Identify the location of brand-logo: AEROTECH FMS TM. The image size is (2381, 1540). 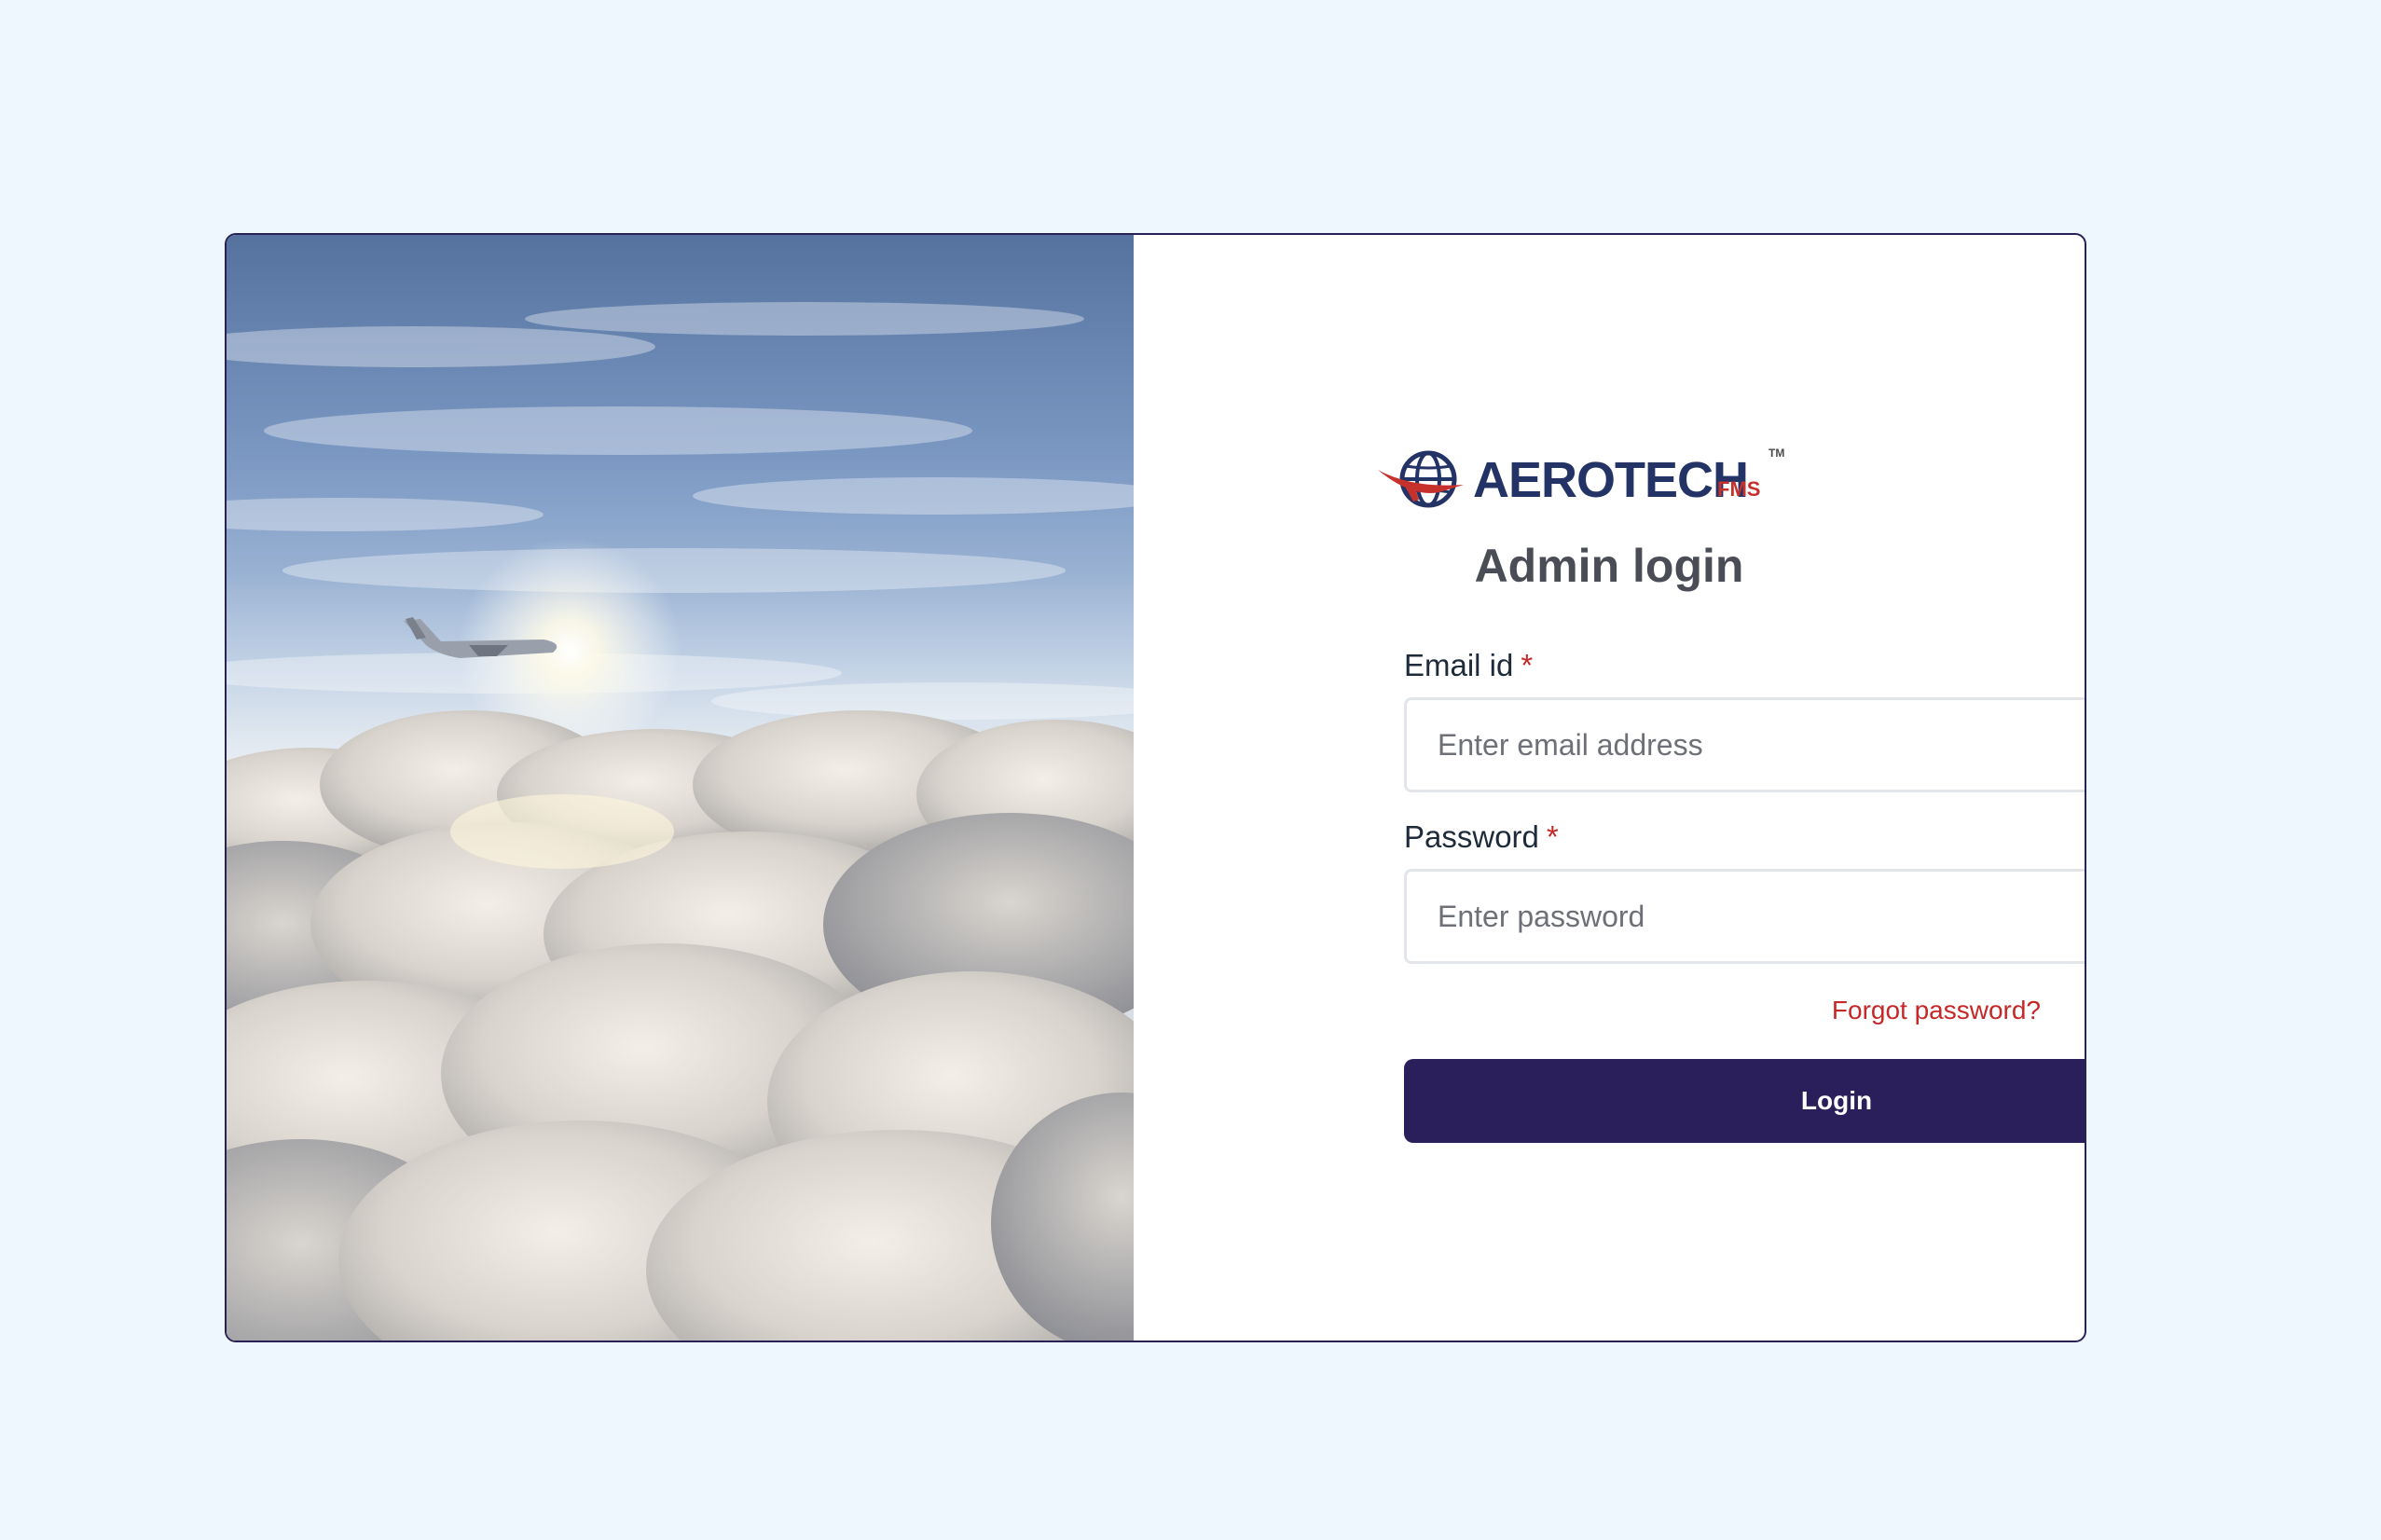
(1588, 479).